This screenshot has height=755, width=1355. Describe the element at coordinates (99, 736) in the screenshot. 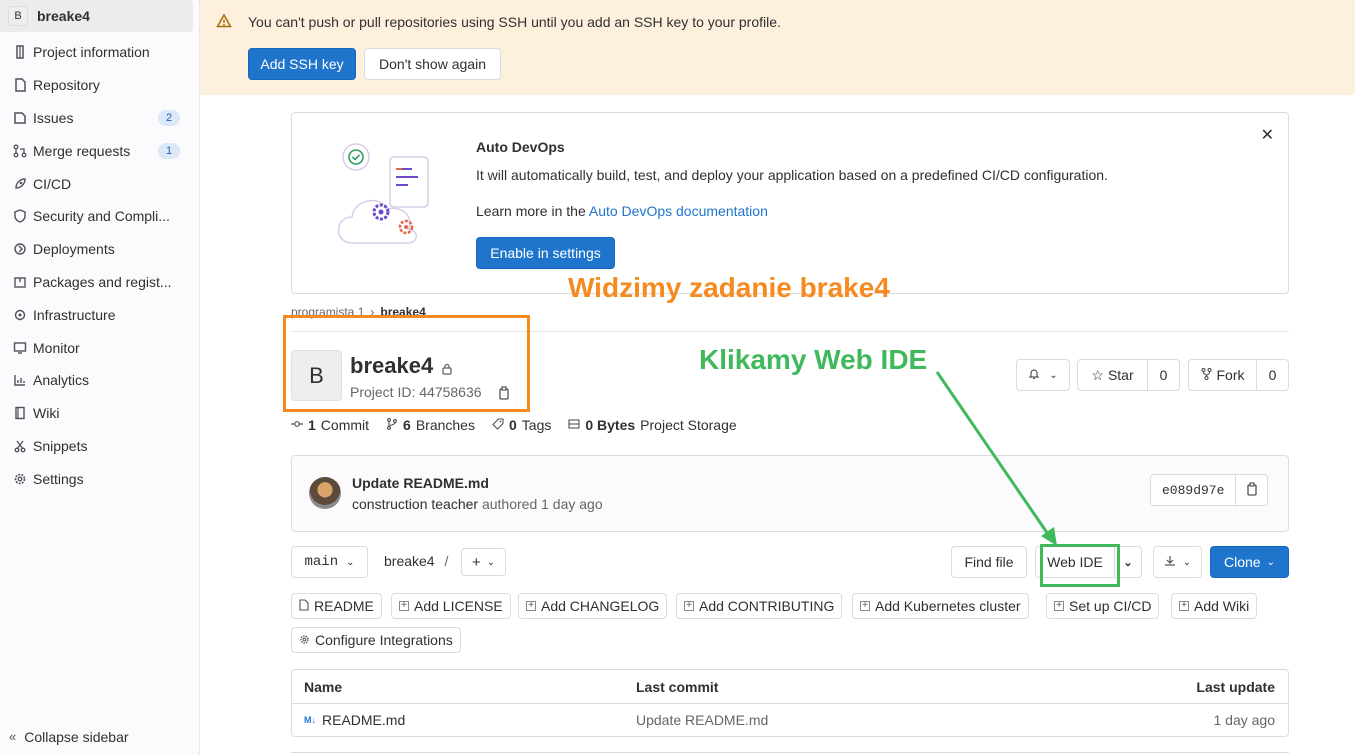

I see `collapse-sidebar-button: « Collapse sidebar` at that location.